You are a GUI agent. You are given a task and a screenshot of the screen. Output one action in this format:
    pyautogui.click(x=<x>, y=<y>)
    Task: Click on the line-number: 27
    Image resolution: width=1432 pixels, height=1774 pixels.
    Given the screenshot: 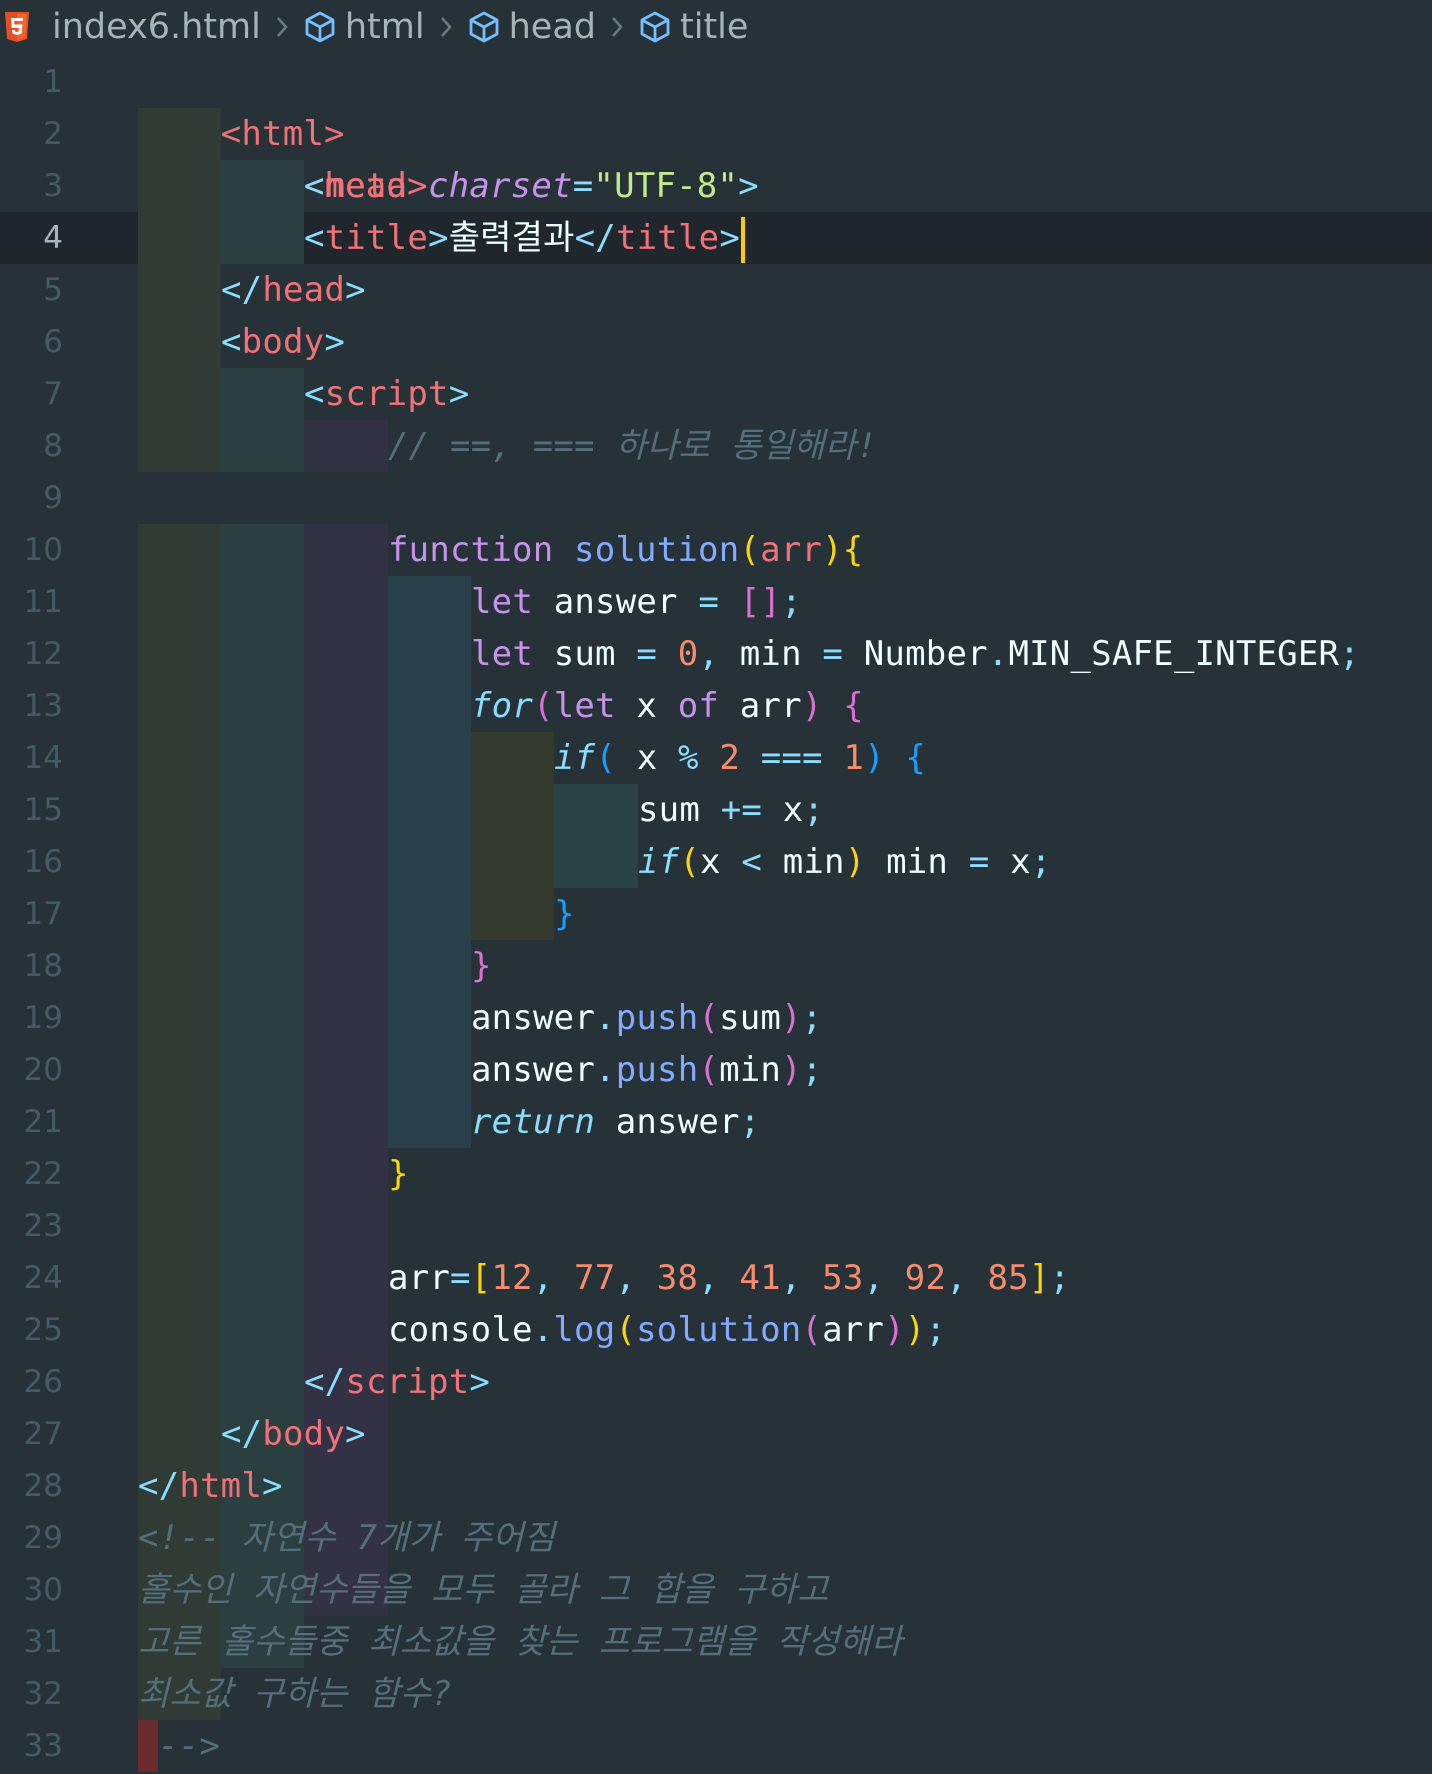 What is the action you would take?
    pyautogui.click(x=43, y=1434)
    